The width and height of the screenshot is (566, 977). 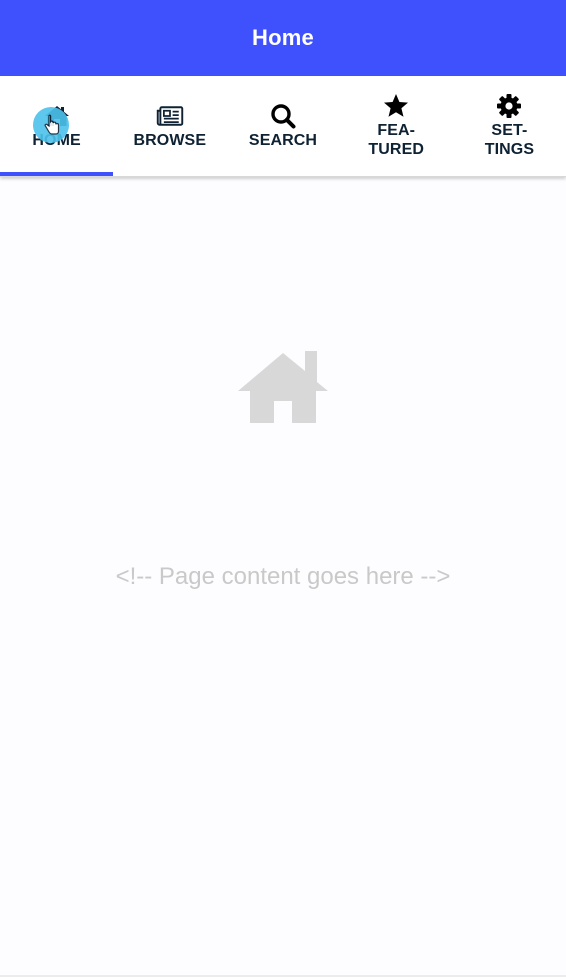 I want to click on search-icon, so click(x=283, y=116).